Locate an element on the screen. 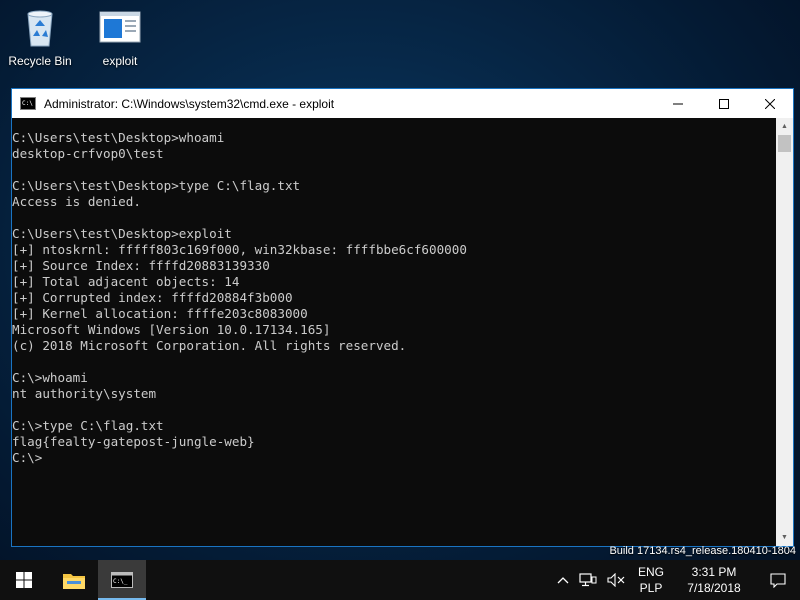  console-line: [+] Kernel allocation: ffffe203c8083000 is located at coordinates (160, 313).